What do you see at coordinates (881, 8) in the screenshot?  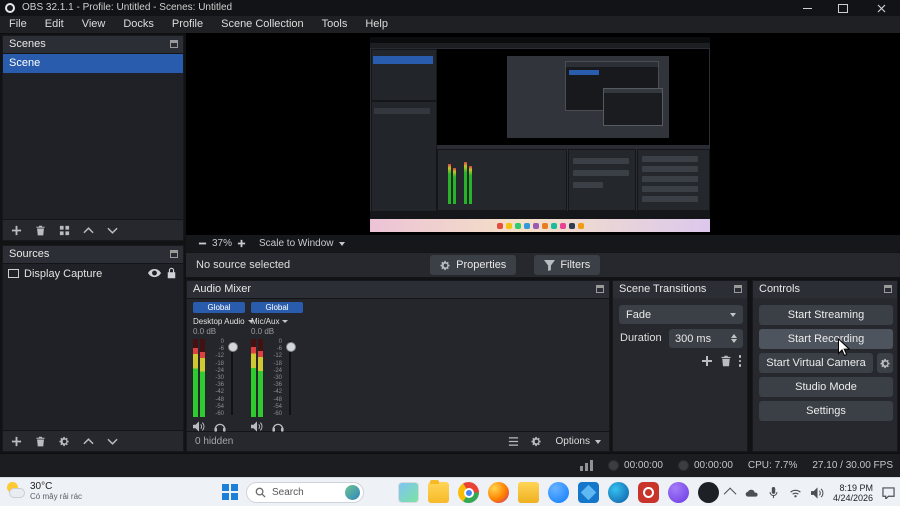 I see `close-button` at bounding box center [881, 8].